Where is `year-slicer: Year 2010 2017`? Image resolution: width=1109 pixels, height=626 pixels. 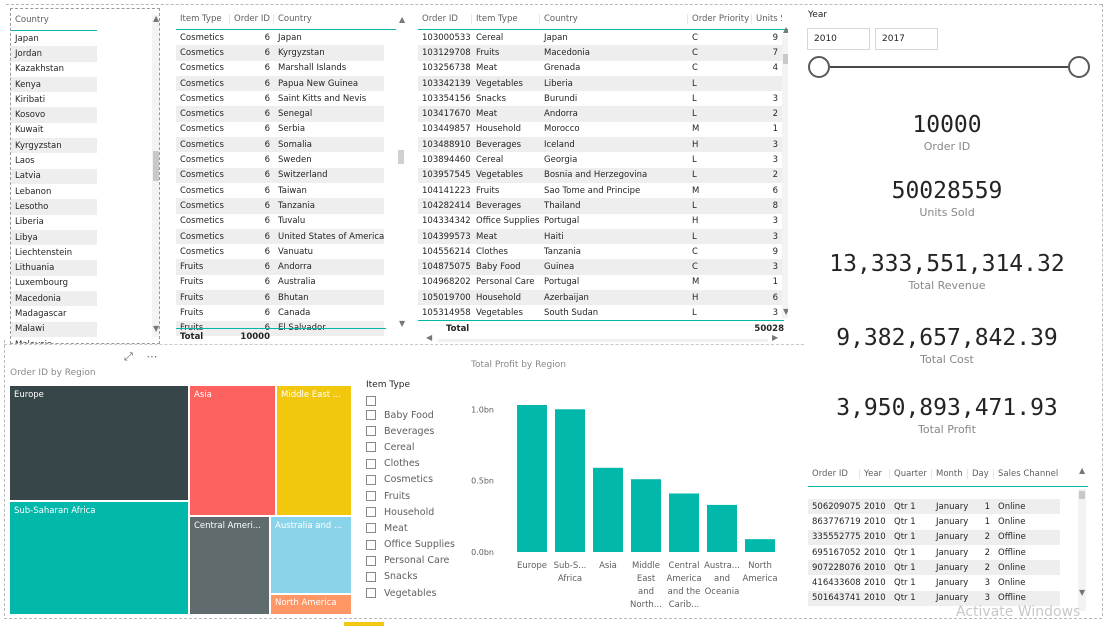 year-slicer: Year 2010 2017 is located at coordinates (951, 48).